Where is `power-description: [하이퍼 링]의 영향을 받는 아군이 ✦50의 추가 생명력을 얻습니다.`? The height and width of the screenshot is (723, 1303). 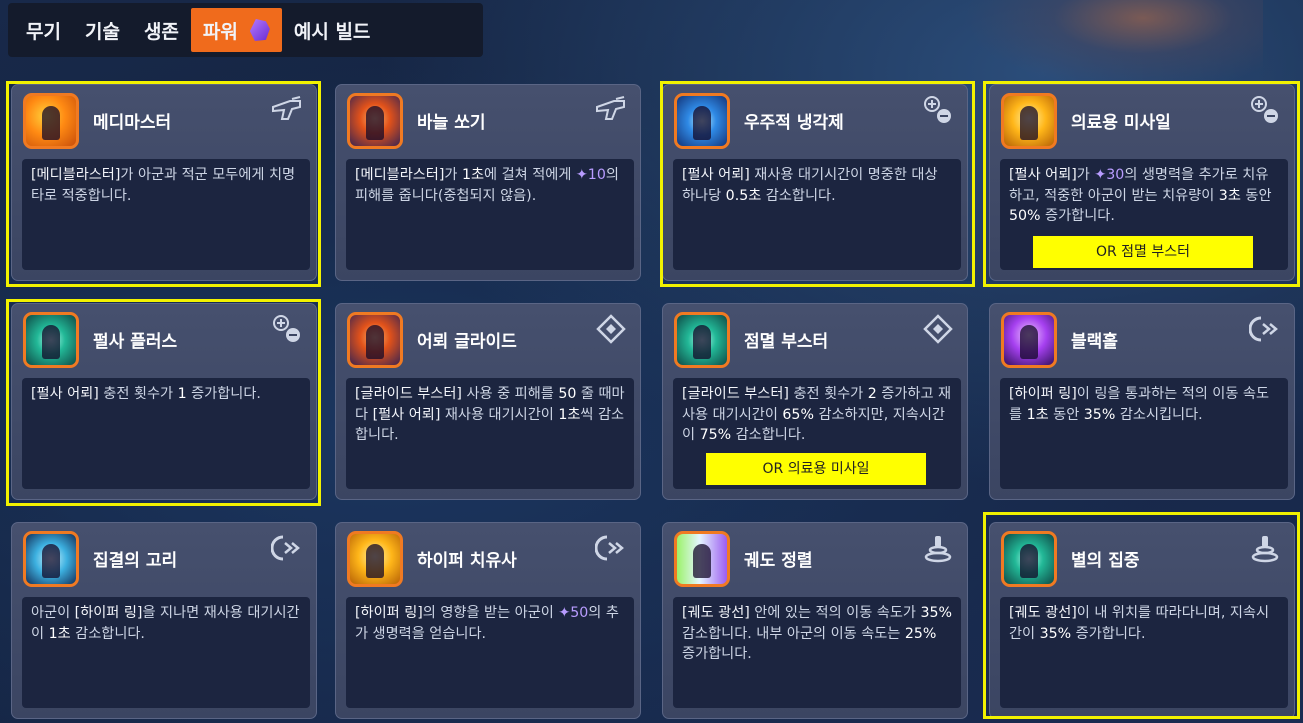 power-description: [하이퍼 링]의 영향을 받는 아군이 ✦50의 추가 생명력을 얻습니다. is located at coordinates (490, 652).